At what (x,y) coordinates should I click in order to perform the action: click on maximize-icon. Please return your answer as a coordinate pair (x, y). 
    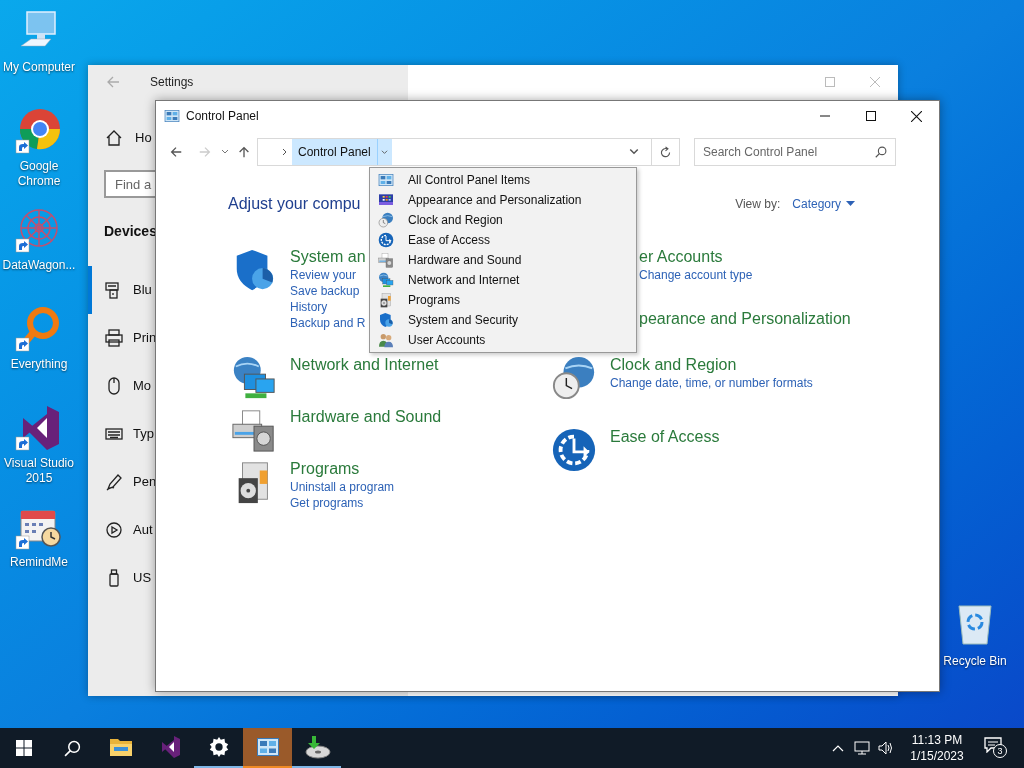
    Looking at the image, I should click on (871, 116).